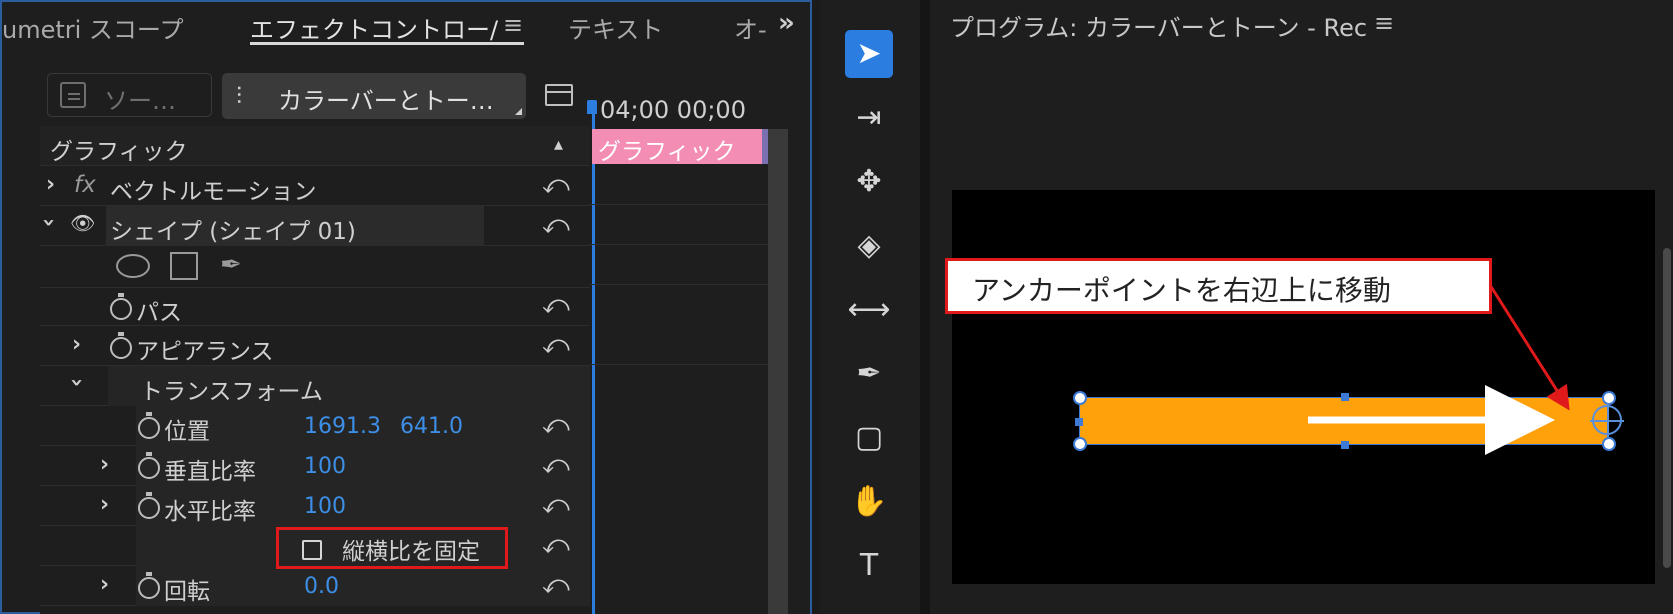  I want to click on collapse-up-icon: ▴, so click(558, 144).